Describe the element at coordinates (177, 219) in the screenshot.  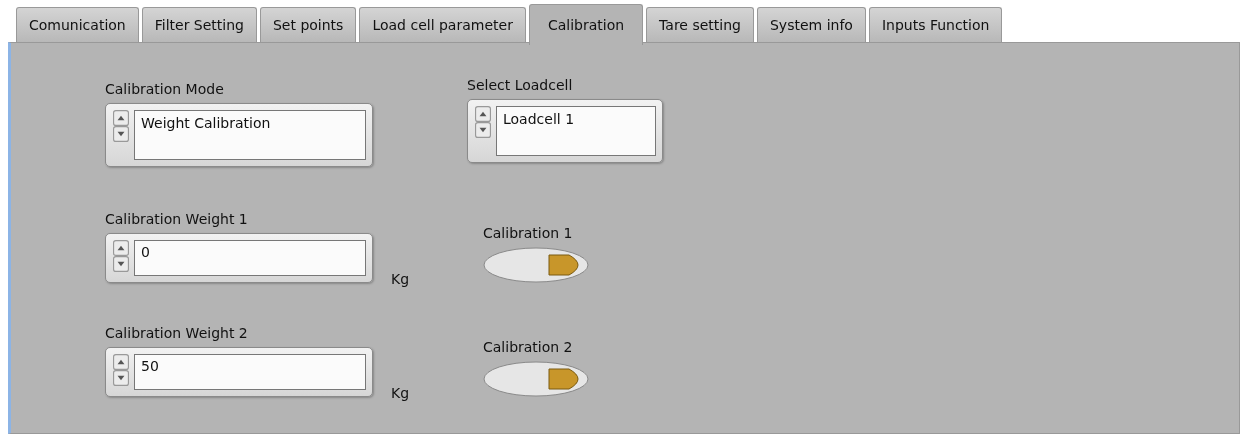
I see `field-label: Calibration Weight 1` at that location.